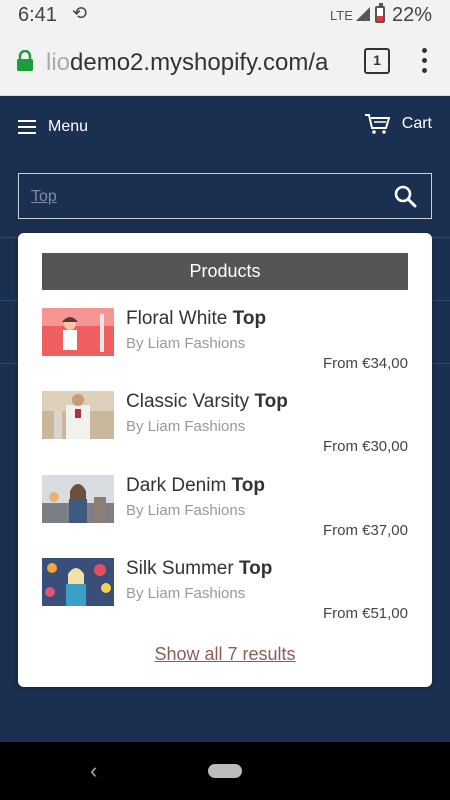 This screenshot has height=800, width=450. Describe the element at coordinates (377, 61) in the screenshot. I see `tab-switcher-button: 1` at that location.